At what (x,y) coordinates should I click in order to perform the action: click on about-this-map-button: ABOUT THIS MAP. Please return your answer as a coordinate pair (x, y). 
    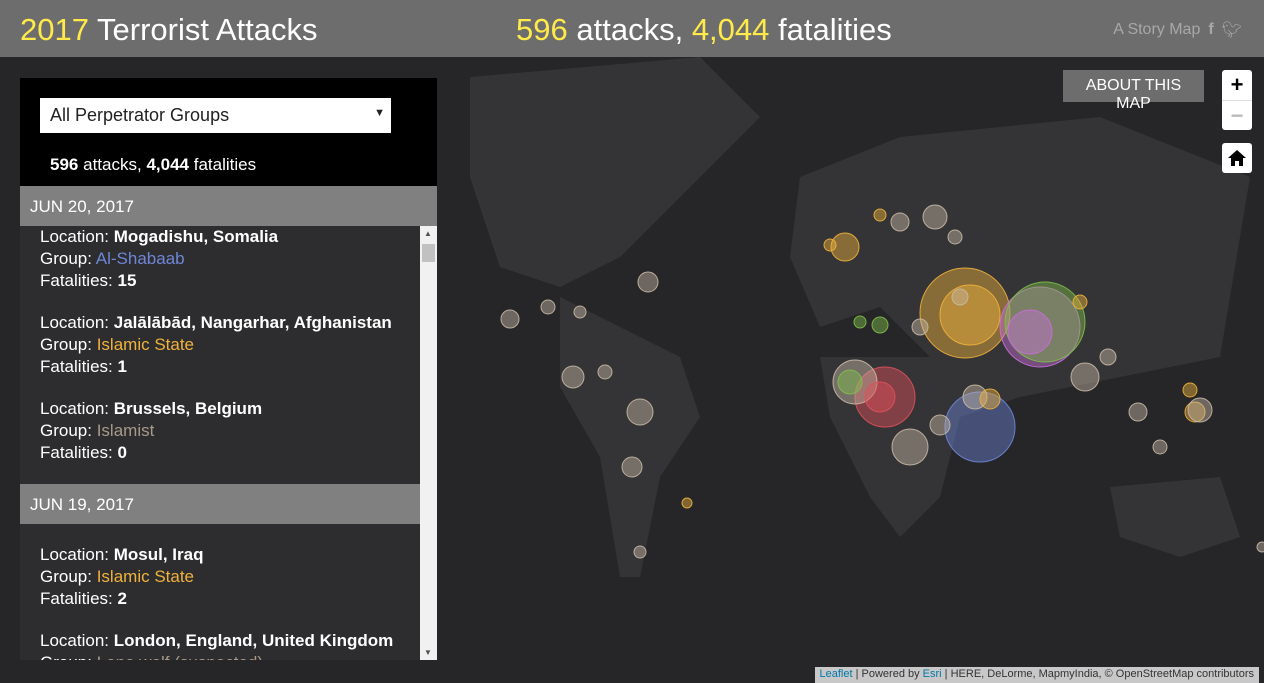
    Looking at the image, I should click on (1133, 91).